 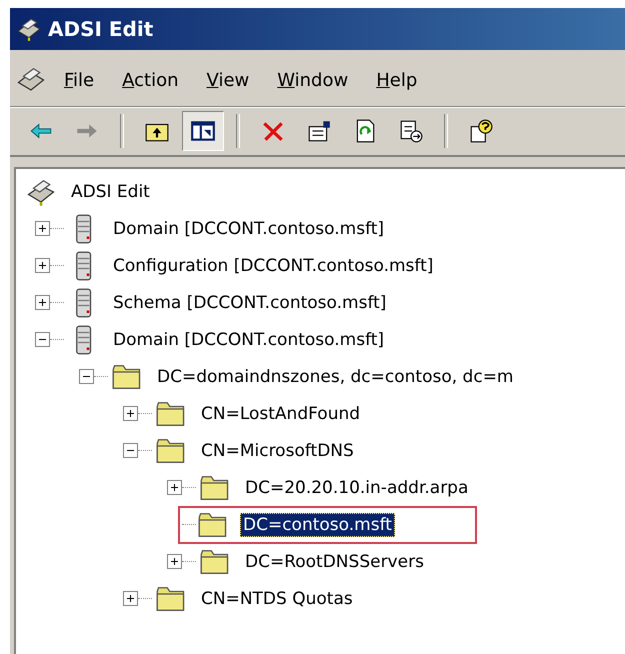 What do you see at coordinates (335, 376) in the screenshot?
I see `tree-item: DC=domaindnszones, dc=contoso, dc=m` at bounding box center [335, 376].